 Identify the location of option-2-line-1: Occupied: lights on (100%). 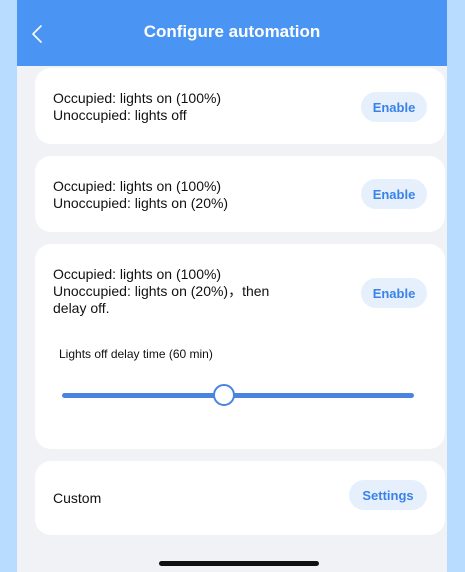
(137, 186).